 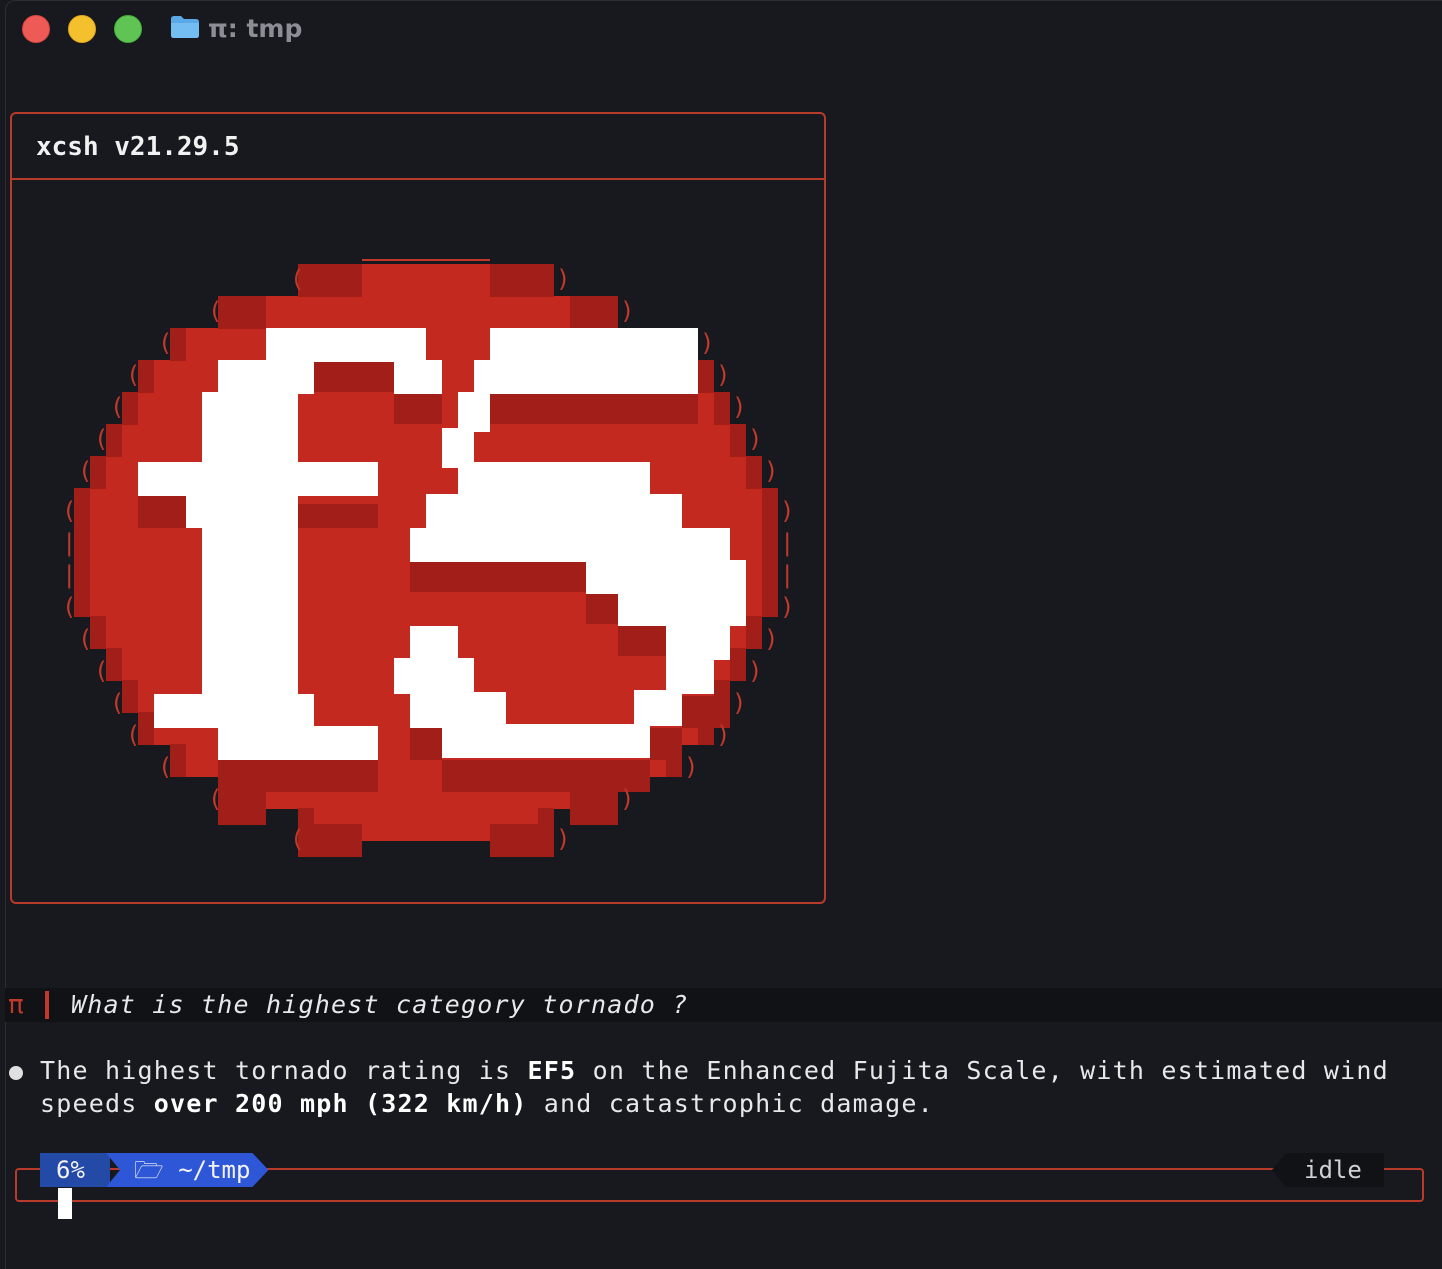 What do you see at coordinates (284, 1070) in the screenshot?
I see `answer-text: The highest tornado rating is` at bounding box center [284, 1070].